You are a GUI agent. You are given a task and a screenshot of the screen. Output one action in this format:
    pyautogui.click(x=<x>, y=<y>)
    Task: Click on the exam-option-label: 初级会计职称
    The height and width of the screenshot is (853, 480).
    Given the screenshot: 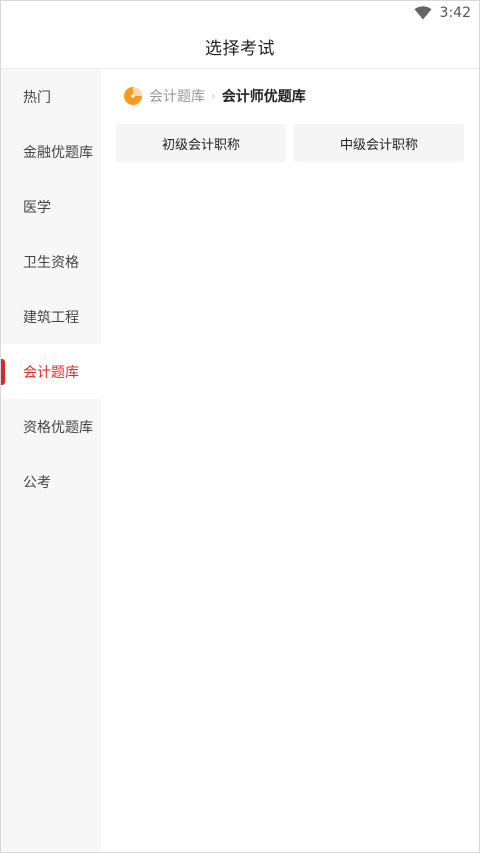 What is the action you would take?
    pyautogui.click(x=200, y=145)
    